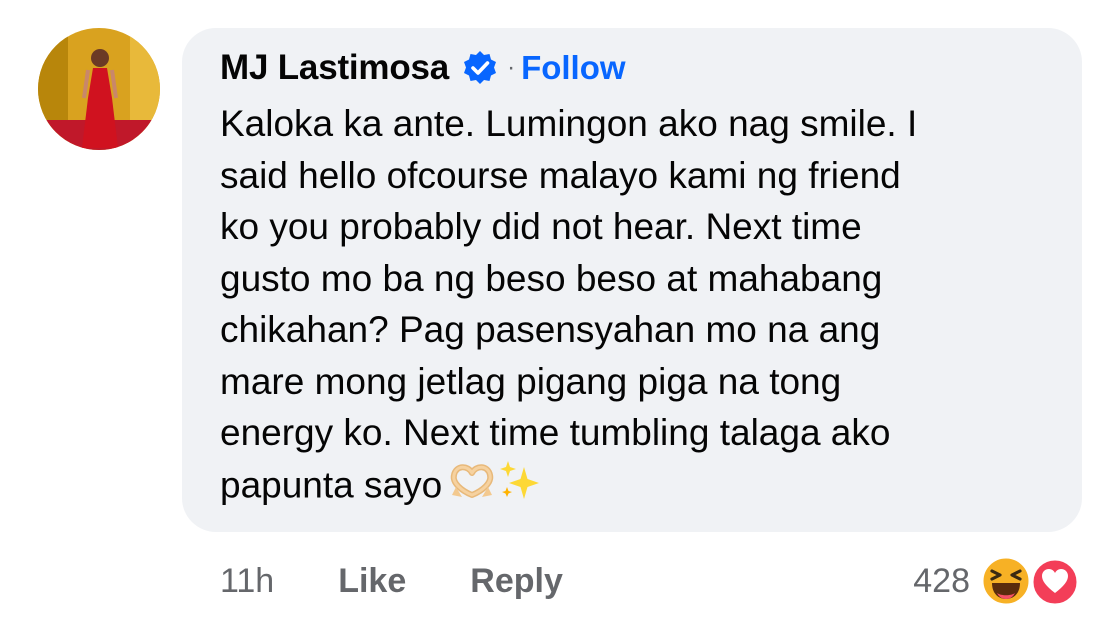  What do you see at coordinates (555, 432) in the screenshot?
I see `comment-line: energy ko. Next time tumbling talaga ako` at bounding box center [555, 432].